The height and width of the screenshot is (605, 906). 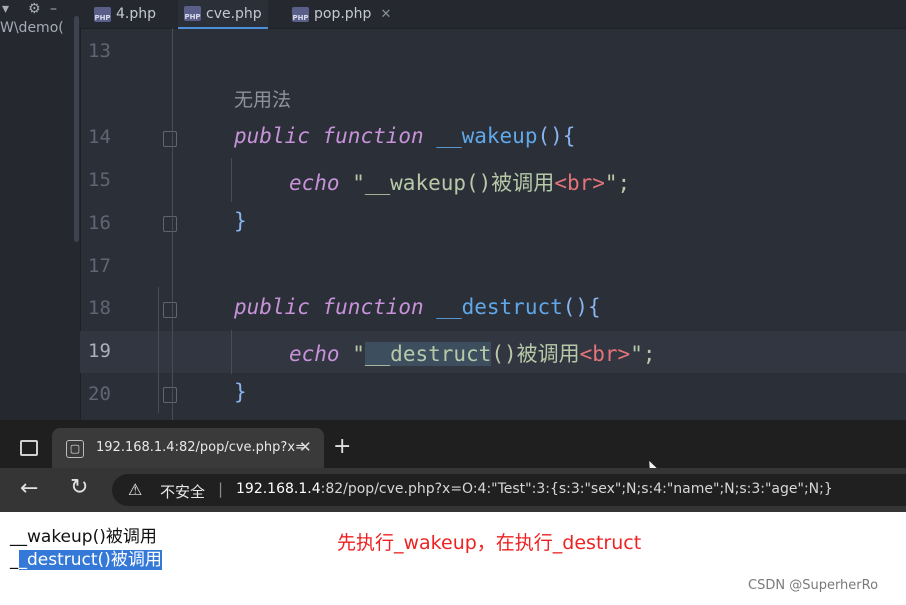 I want to click on browser-tabbar: ▢ 192.168.1.4:82/pop/cve.php?x=O ✕ +, so click(x=453, y=450).